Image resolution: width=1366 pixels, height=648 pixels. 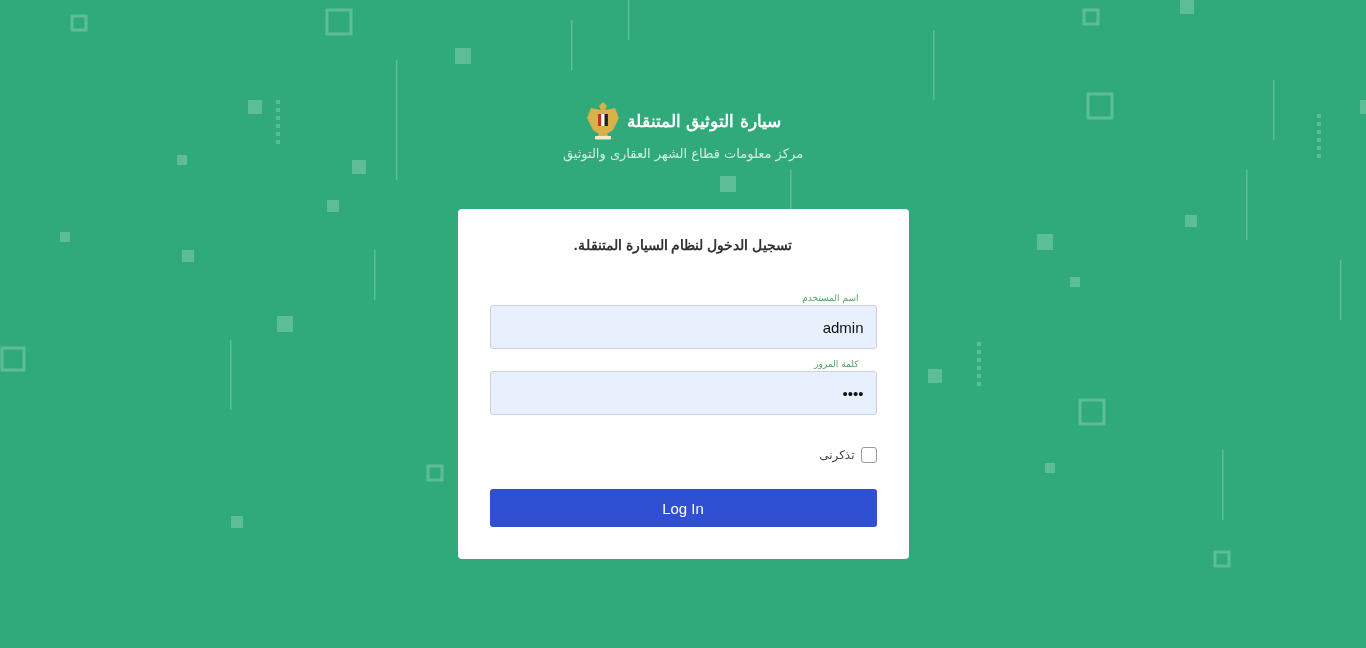 What do you see at coordinates (837, 455) in the screenshot?
I see `remember-label: تذكرنى` at bounding box center [837, 455].